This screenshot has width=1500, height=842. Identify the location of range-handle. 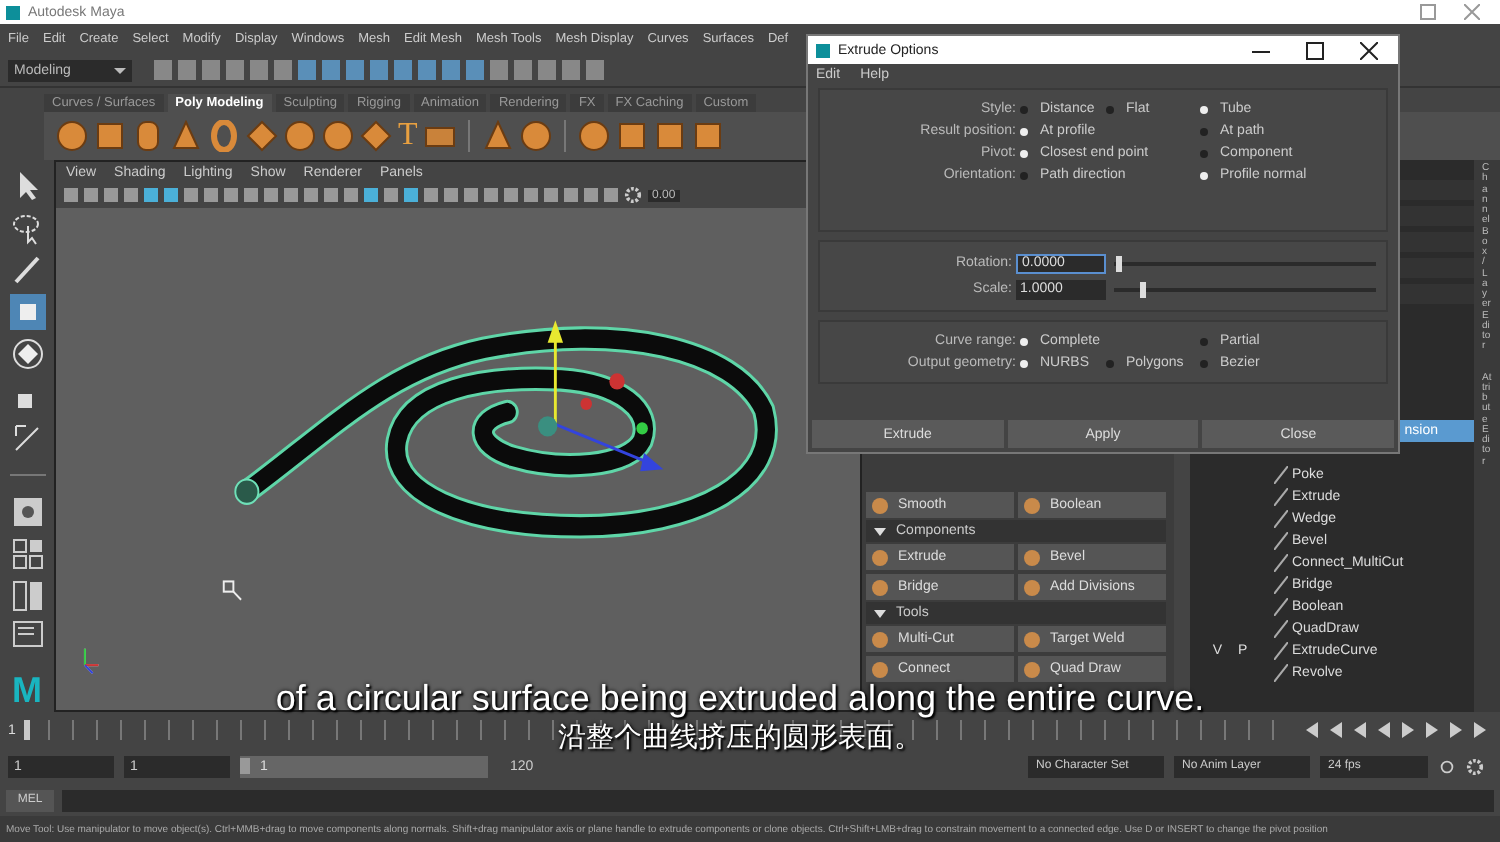
(245, 765).